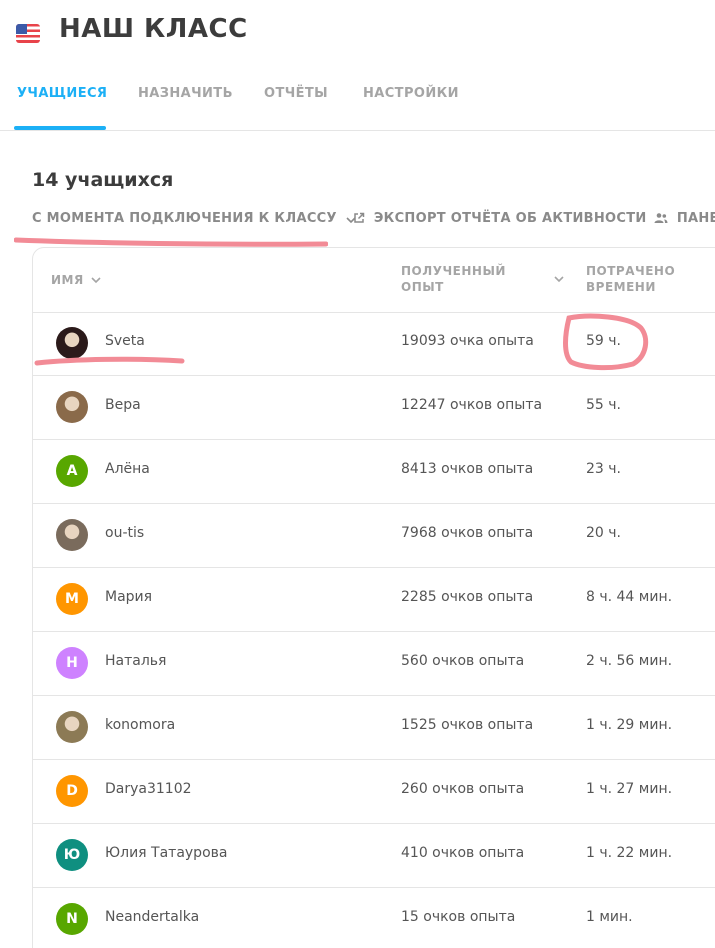 The image size is (715, 948). What do you see at coordinates (21, 29) in the screenshot?
I see `flag-canton` at bounding box center [21, 29].